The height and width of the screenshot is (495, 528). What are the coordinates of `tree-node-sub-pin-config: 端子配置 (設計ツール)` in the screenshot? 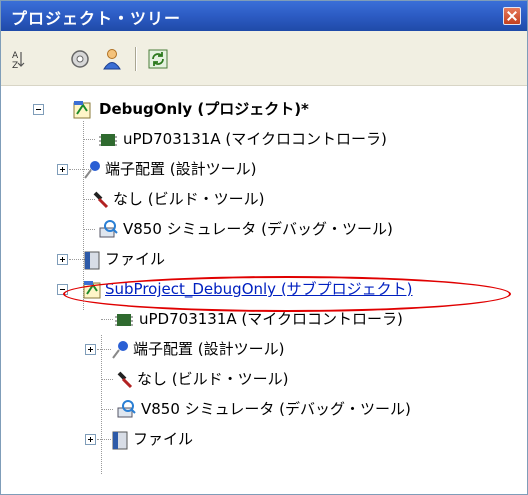 It's located at (264, 349).